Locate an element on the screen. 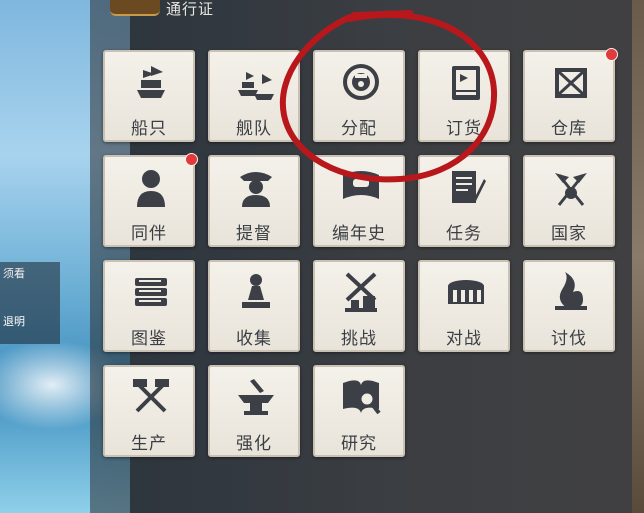 The image size is (644, 513). ship-icon is located at coordinates (151, 82).